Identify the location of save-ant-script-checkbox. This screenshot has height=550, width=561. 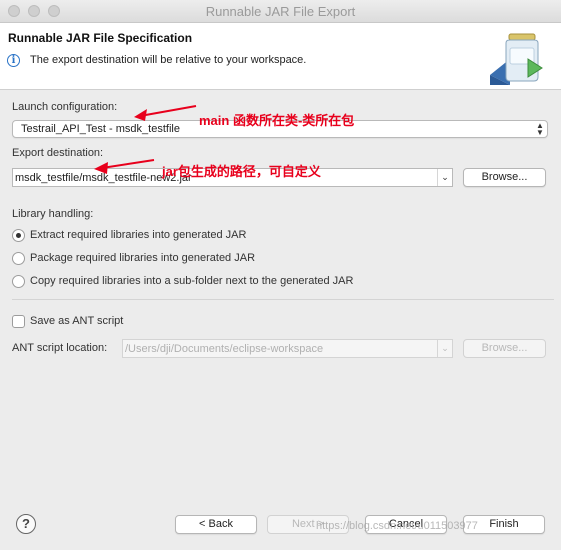
(18, 321).